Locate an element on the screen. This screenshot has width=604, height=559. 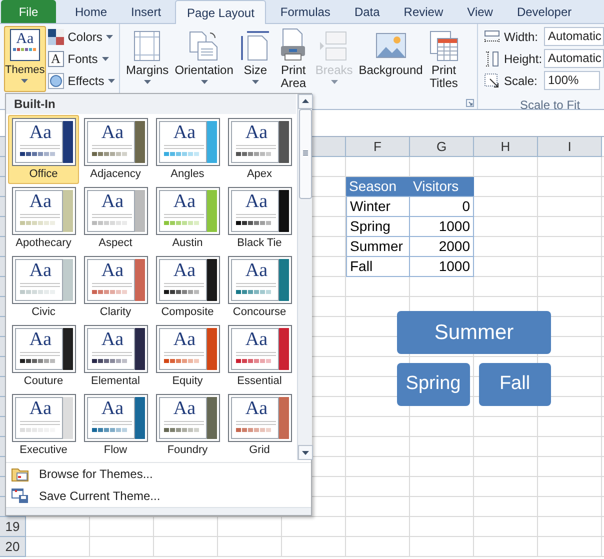
theme-gallery-item: Aa Black Tie is located at coordinates (259, 218).